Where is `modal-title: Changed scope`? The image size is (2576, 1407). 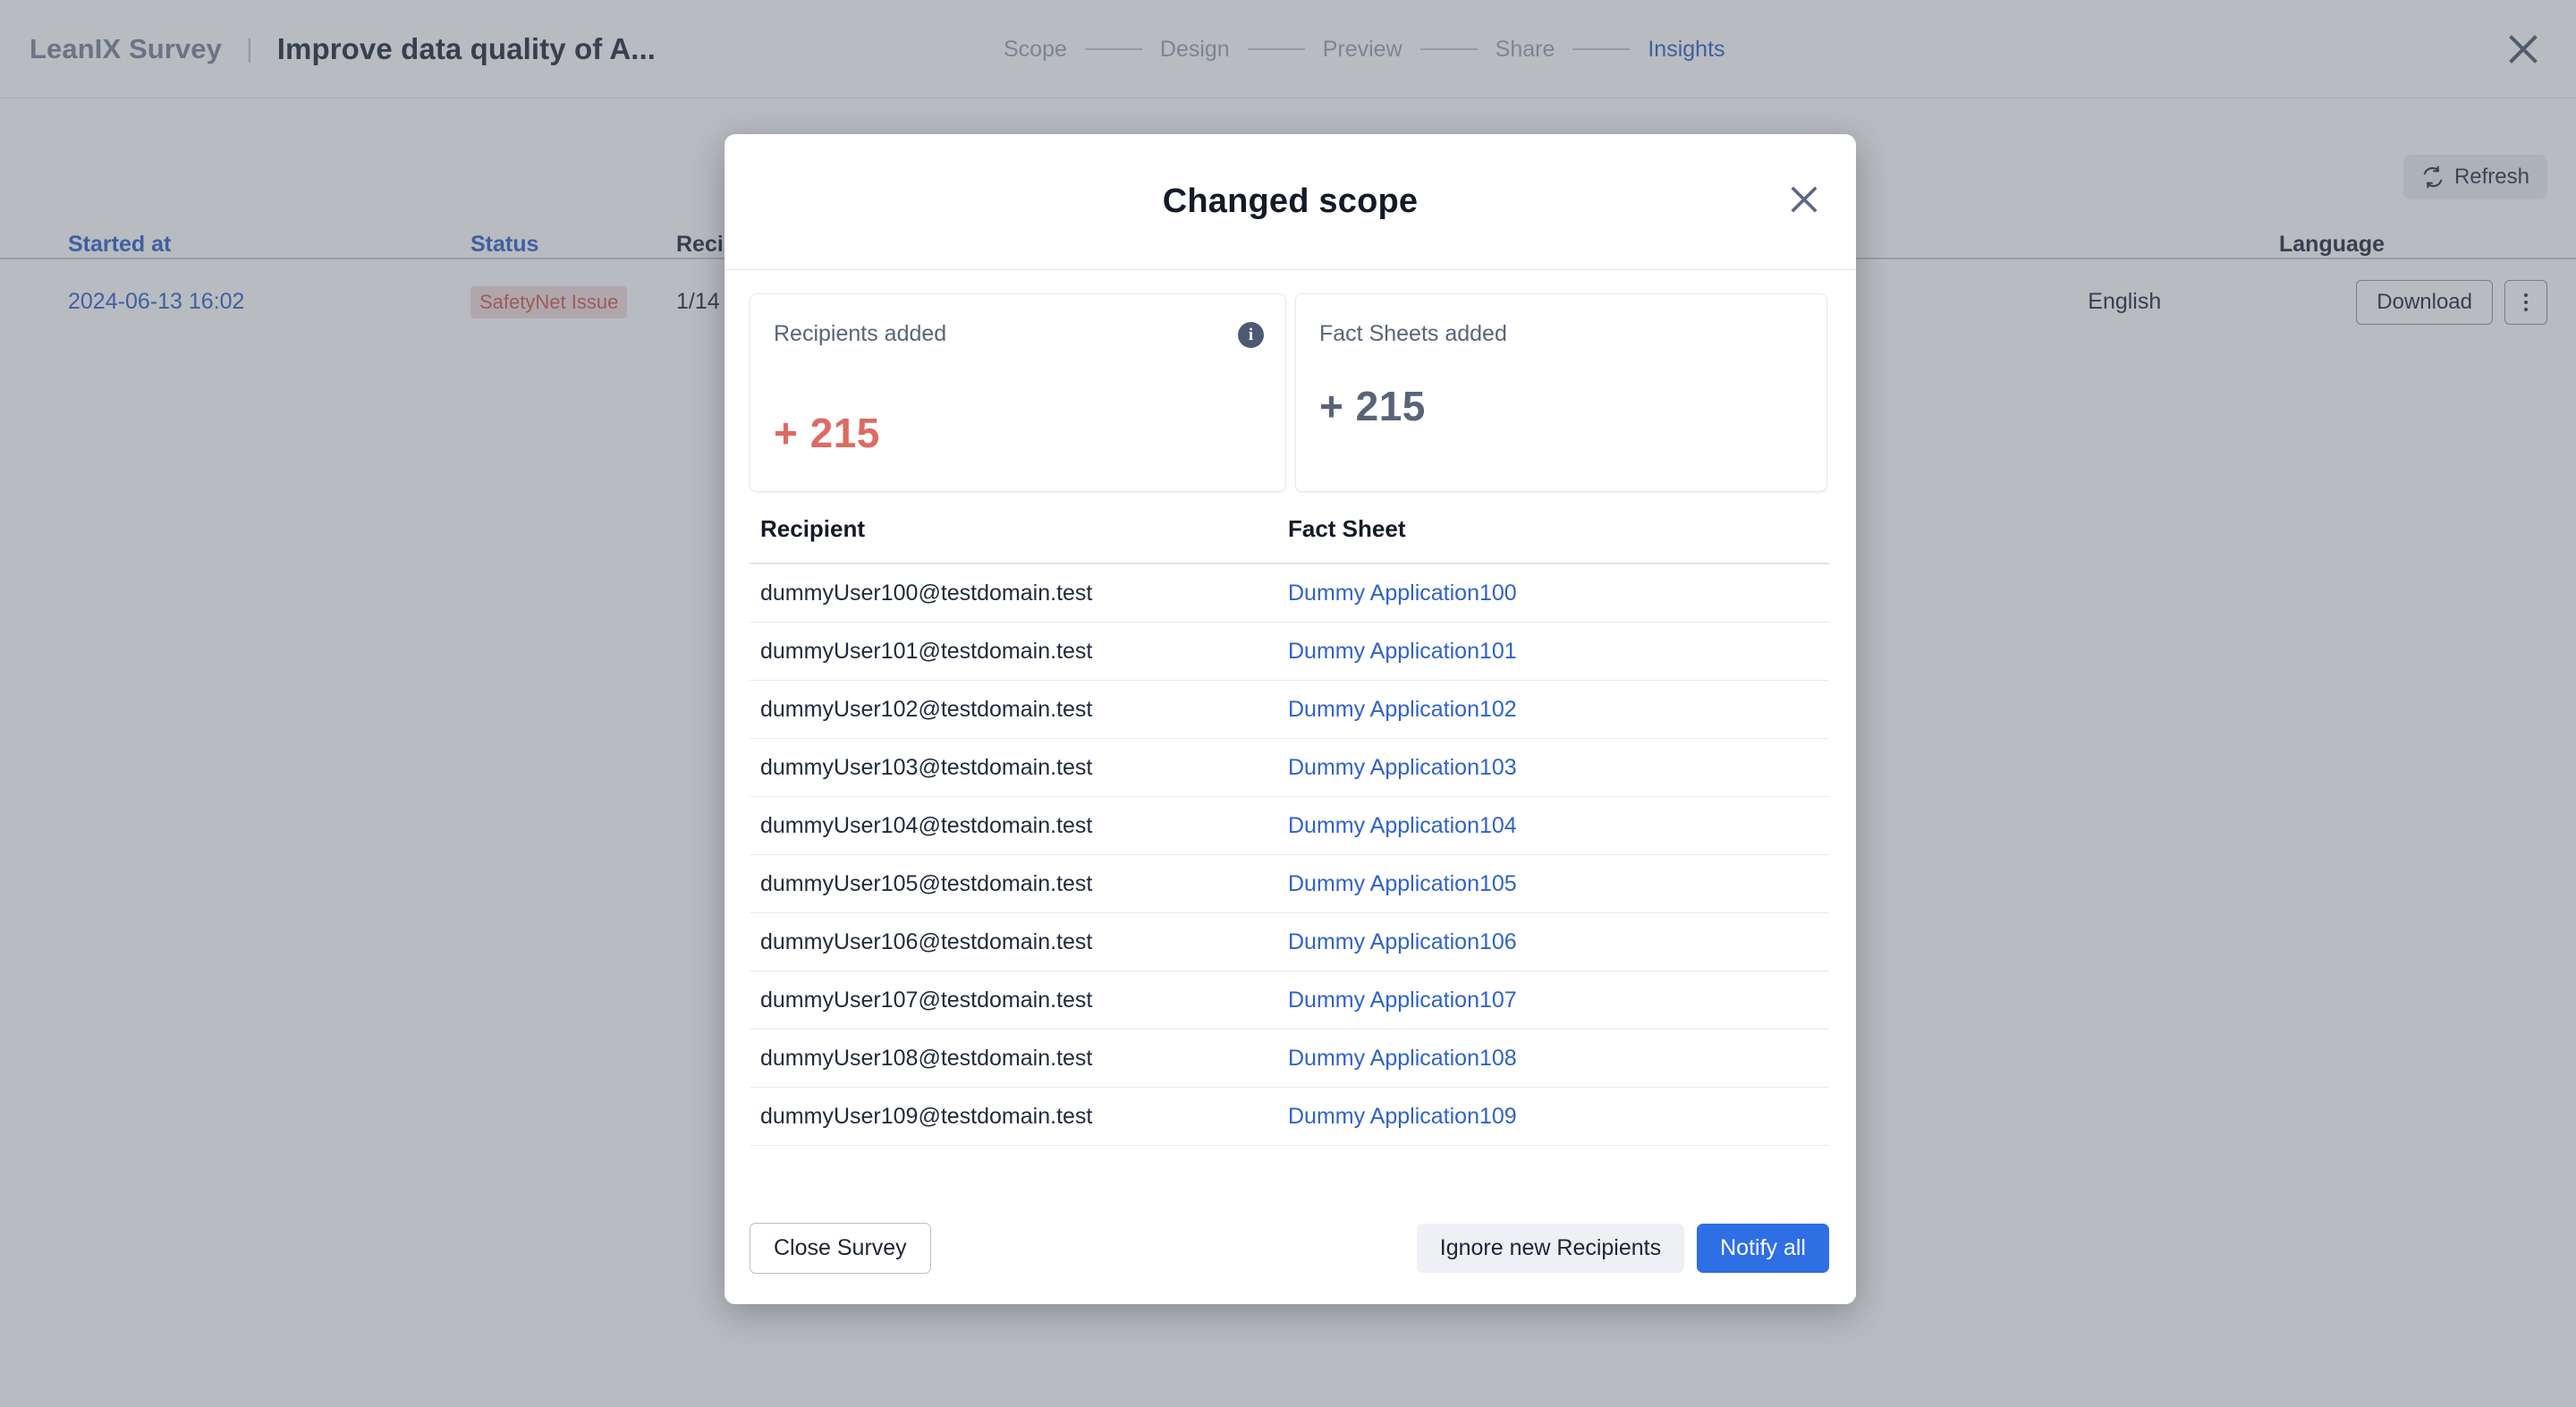 modal-title: Changed scope is located at coordinates (1290, 201).